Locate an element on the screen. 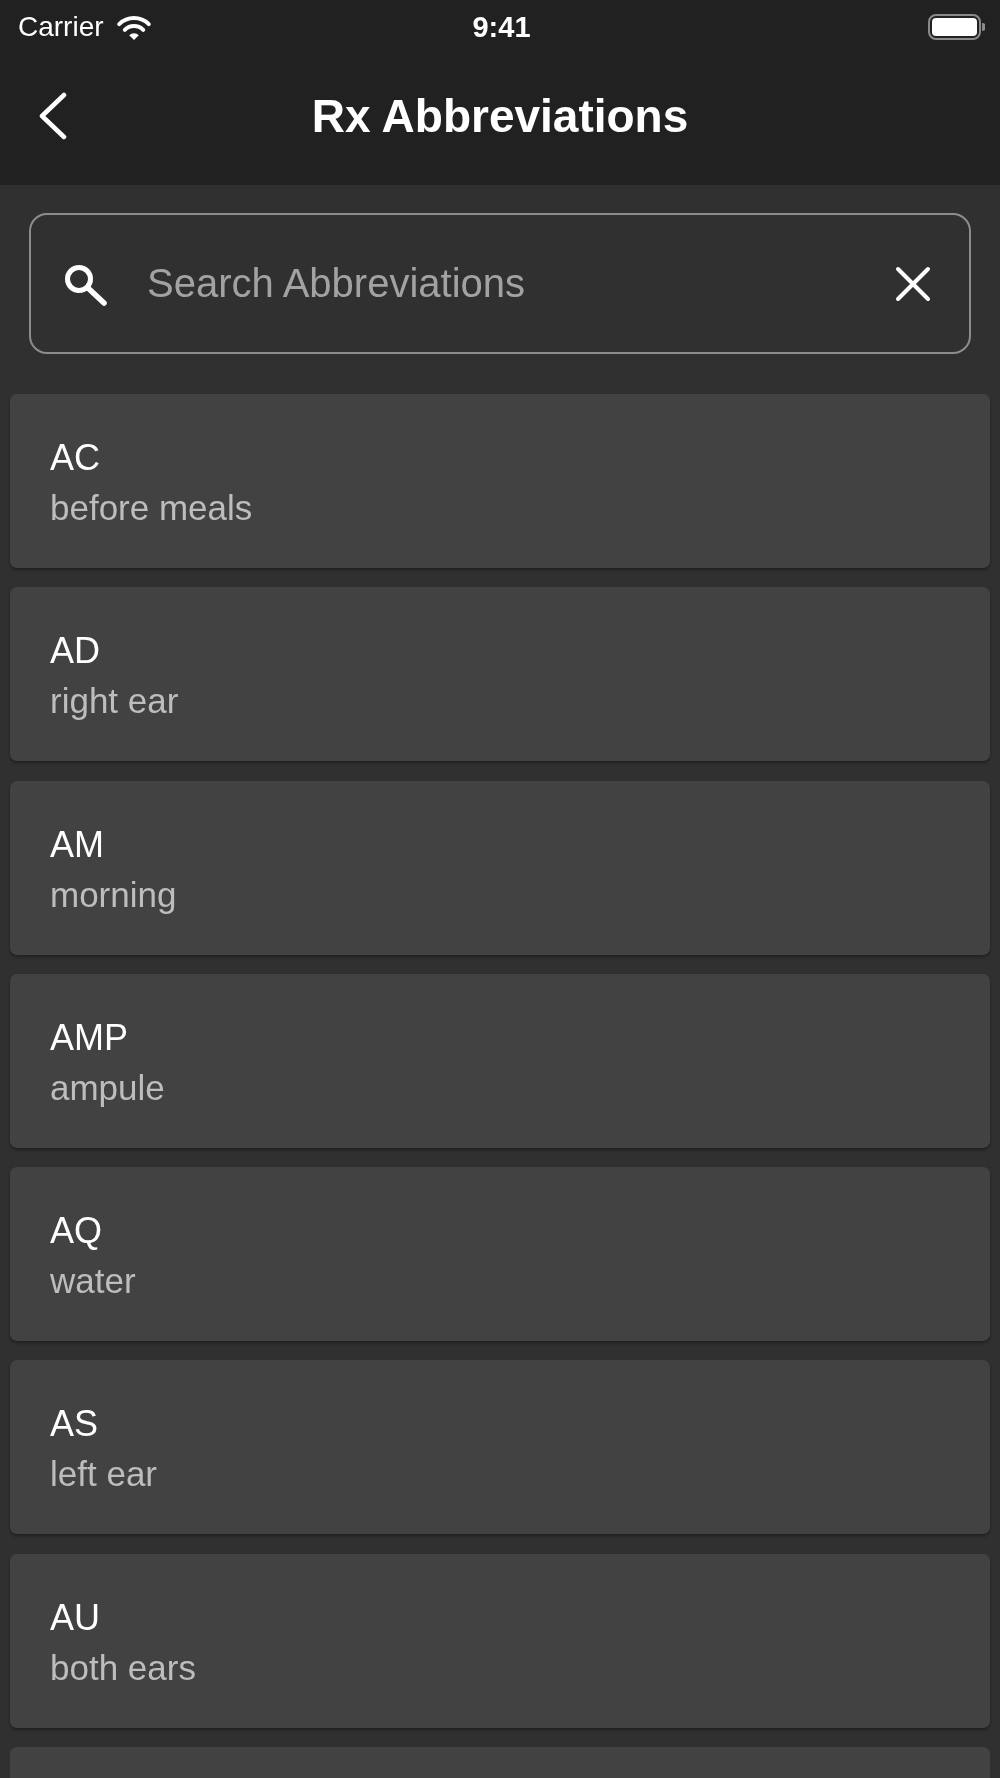  abbreviation-card: AS left ear is located at coordinates (500, 1447).